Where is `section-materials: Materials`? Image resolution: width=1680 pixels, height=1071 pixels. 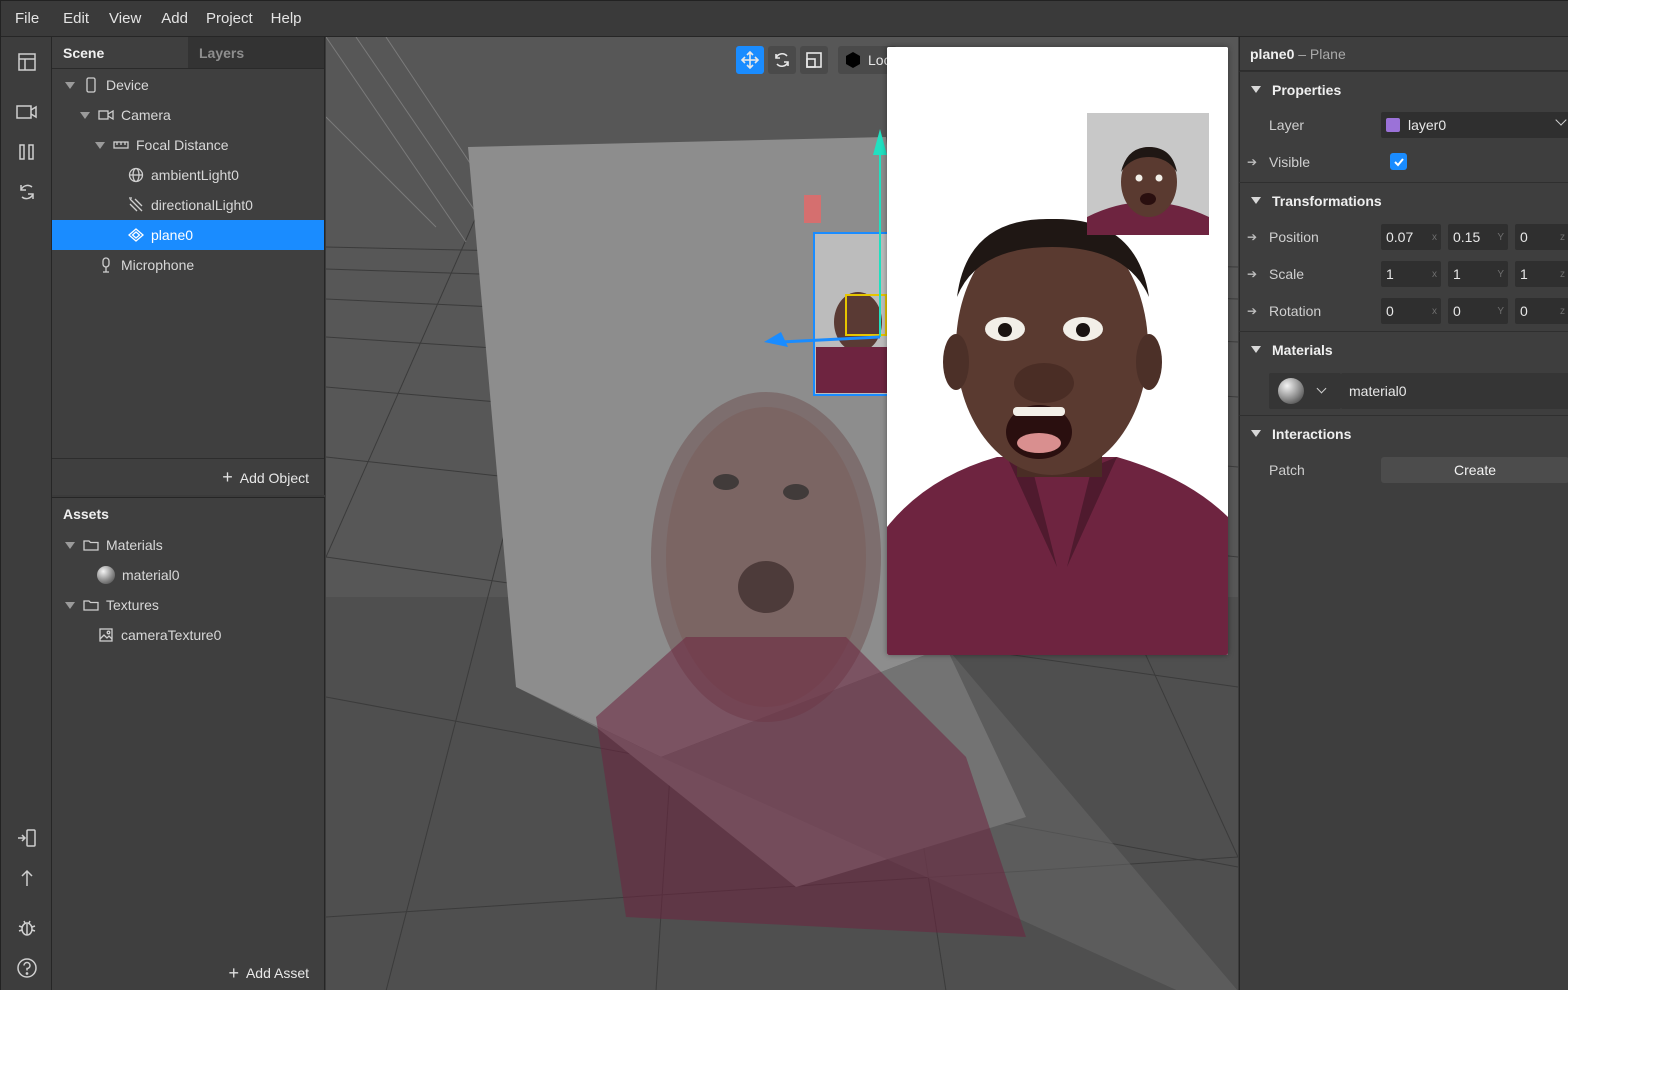 section-materials: Materials is located at coordinates (1403, 349).